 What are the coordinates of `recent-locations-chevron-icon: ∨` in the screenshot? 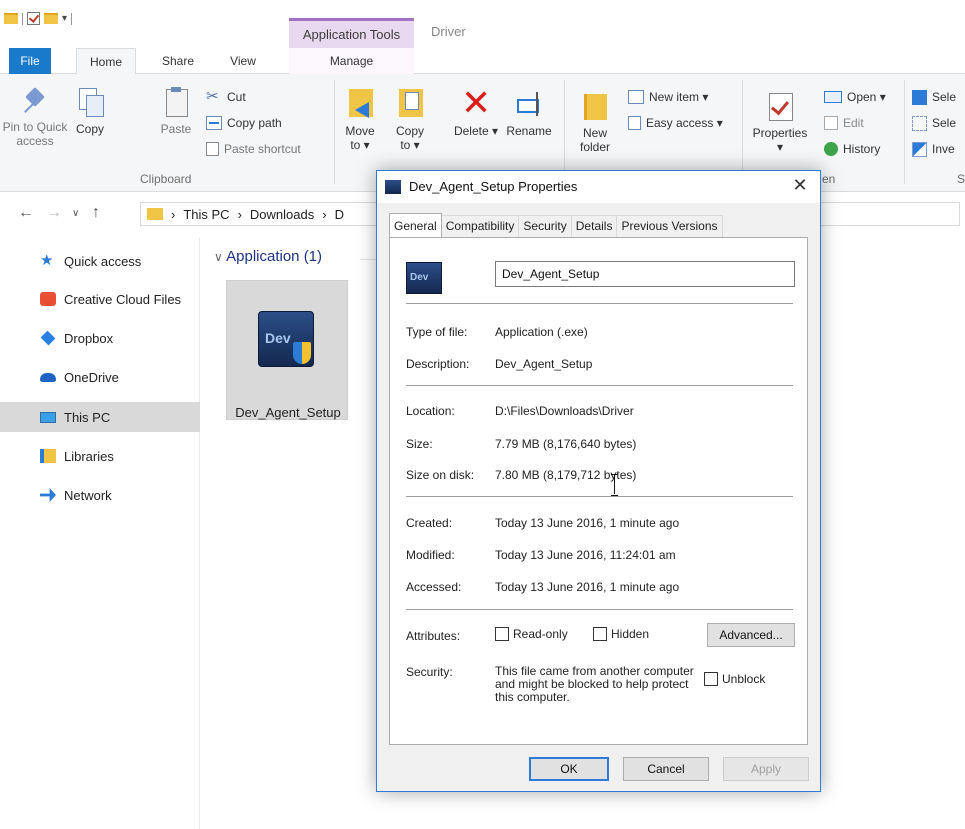 It's located at (75, 213).